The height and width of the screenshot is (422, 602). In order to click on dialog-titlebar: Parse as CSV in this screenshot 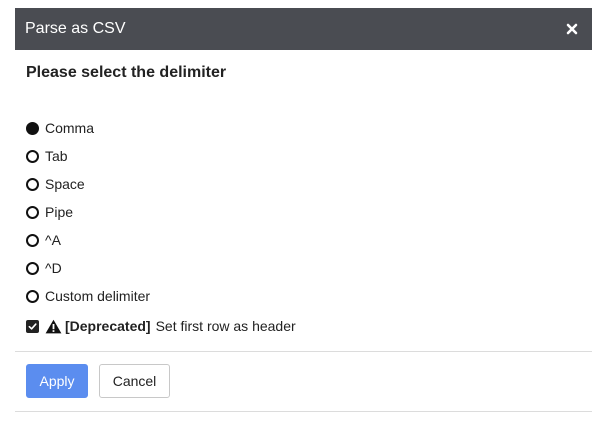, I will do `click(303, 29)`.